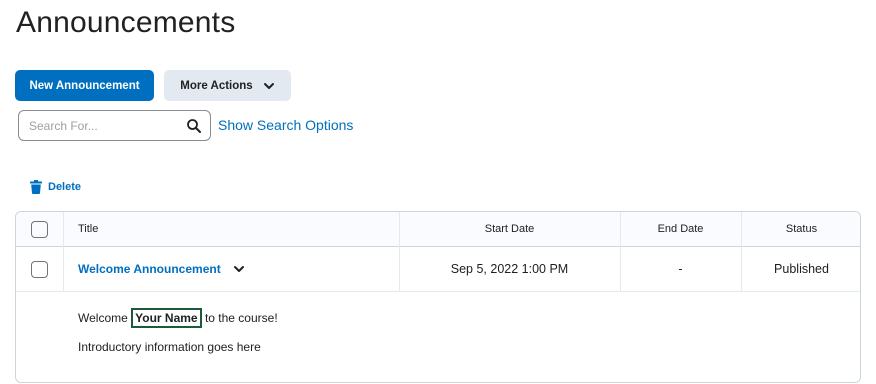  Describe the element at coordinates (680, 229) in the screenshot. I see `column-header-end-date: End Date` at that location.